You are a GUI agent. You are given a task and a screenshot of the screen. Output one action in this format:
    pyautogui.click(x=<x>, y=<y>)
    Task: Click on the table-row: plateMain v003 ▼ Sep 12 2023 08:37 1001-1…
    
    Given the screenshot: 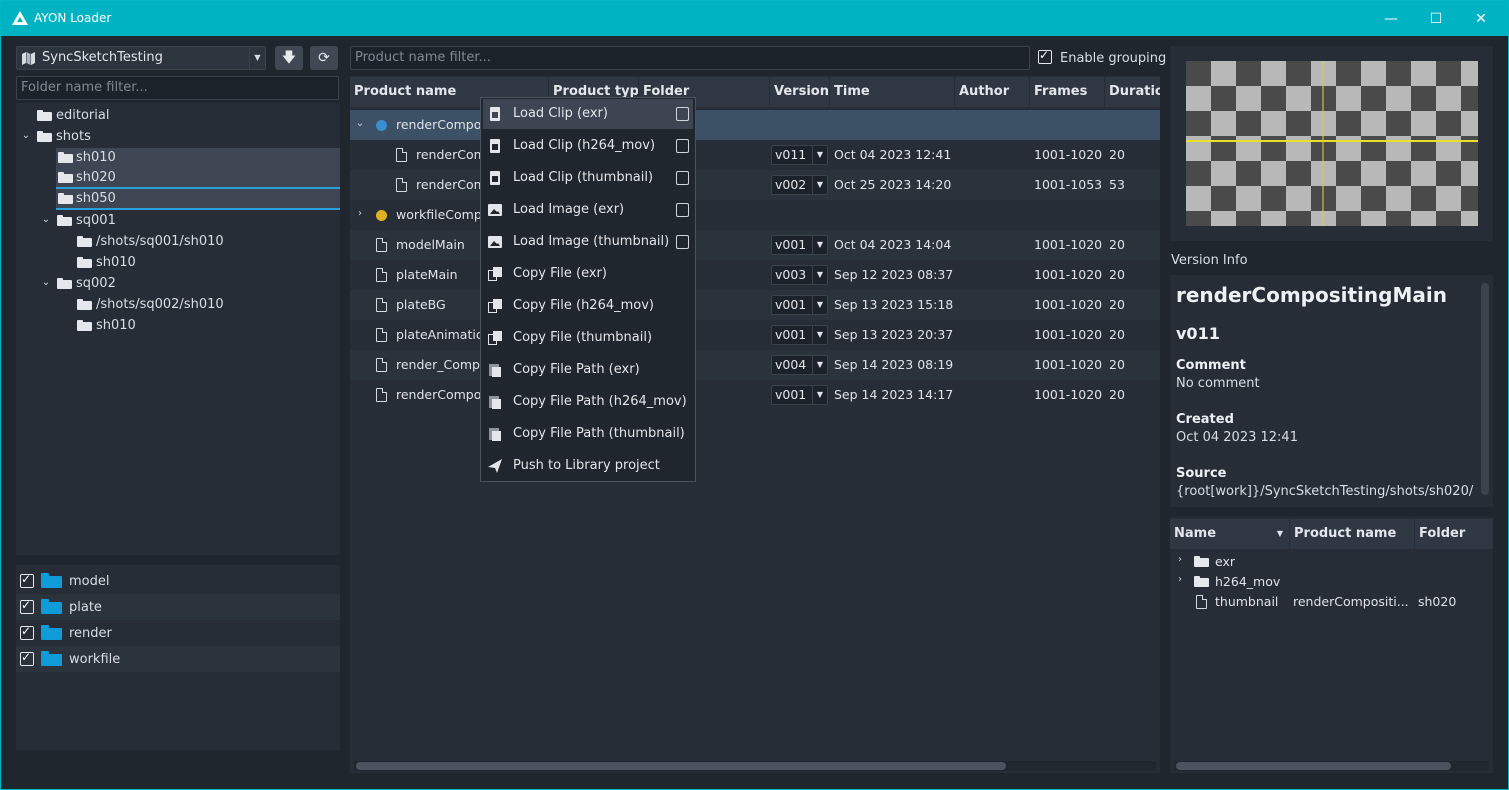 What is the action you would take?
    pyautogui.click(x=755, y=275)
    